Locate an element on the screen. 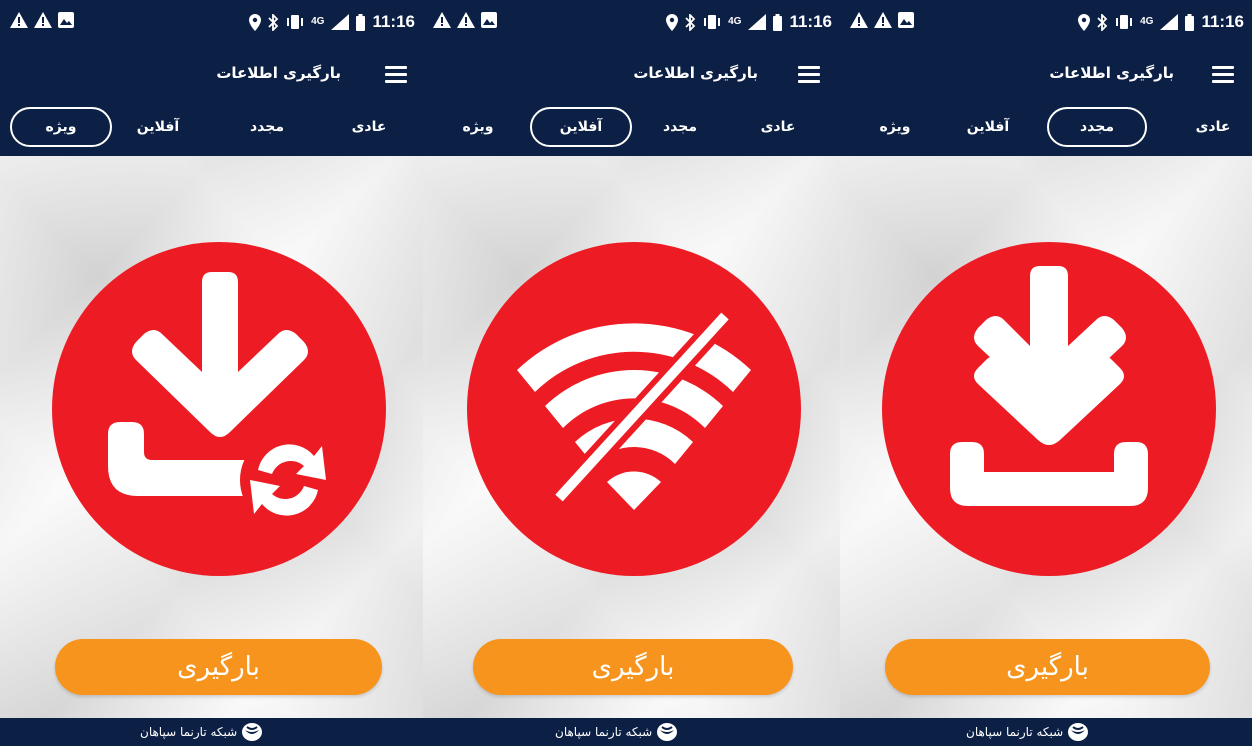  download-tray-icon is located at coordinates (1049, 409).